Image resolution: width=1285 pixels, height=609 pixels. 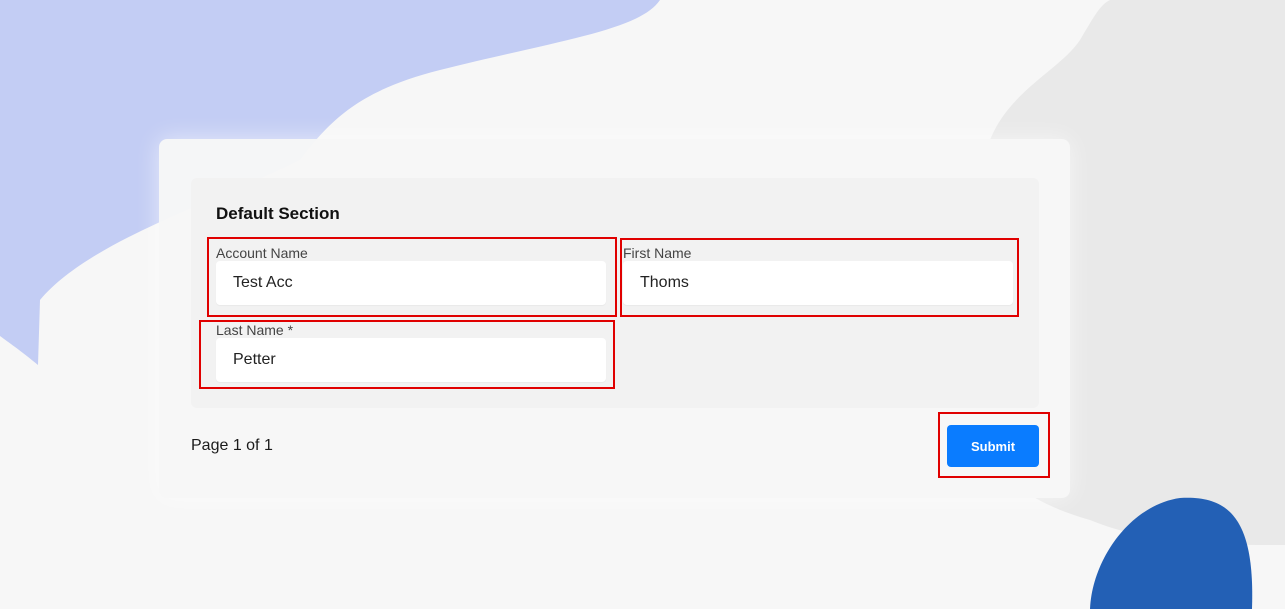 What do you see at coordinates (411, 283) in the screenshot?
I see `account-name-input` at bounding box center [411, 283].